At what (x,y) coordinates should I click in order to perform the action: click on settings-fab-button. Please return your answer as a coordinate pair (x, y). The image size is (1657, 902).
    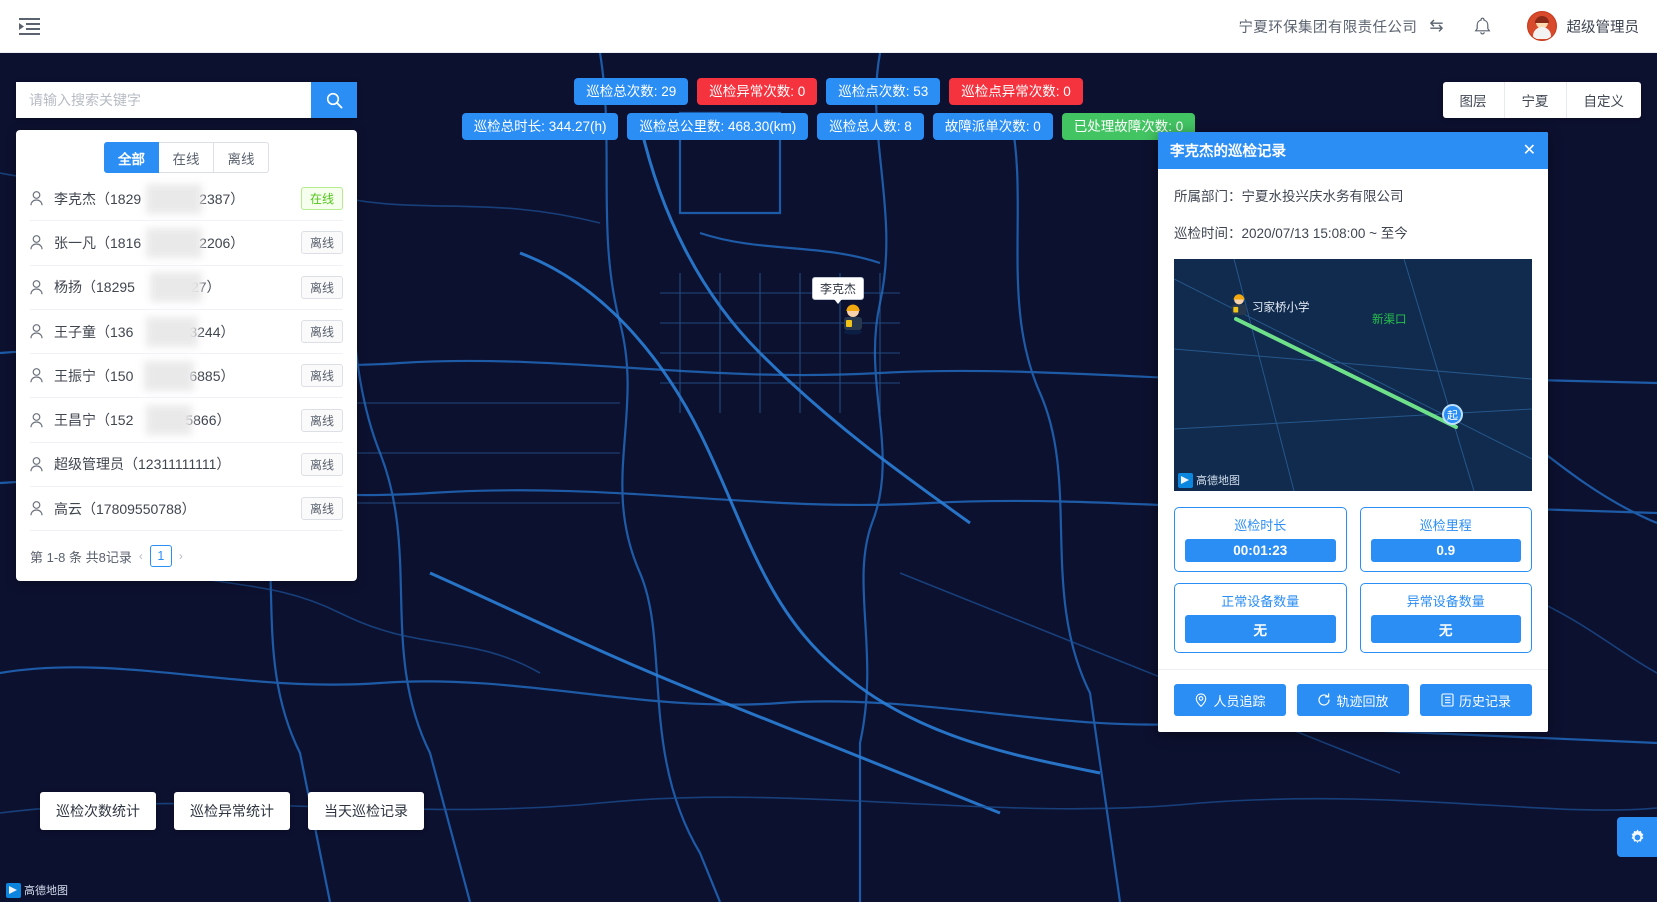
    Looking at the image, I should click on (1637, 837).